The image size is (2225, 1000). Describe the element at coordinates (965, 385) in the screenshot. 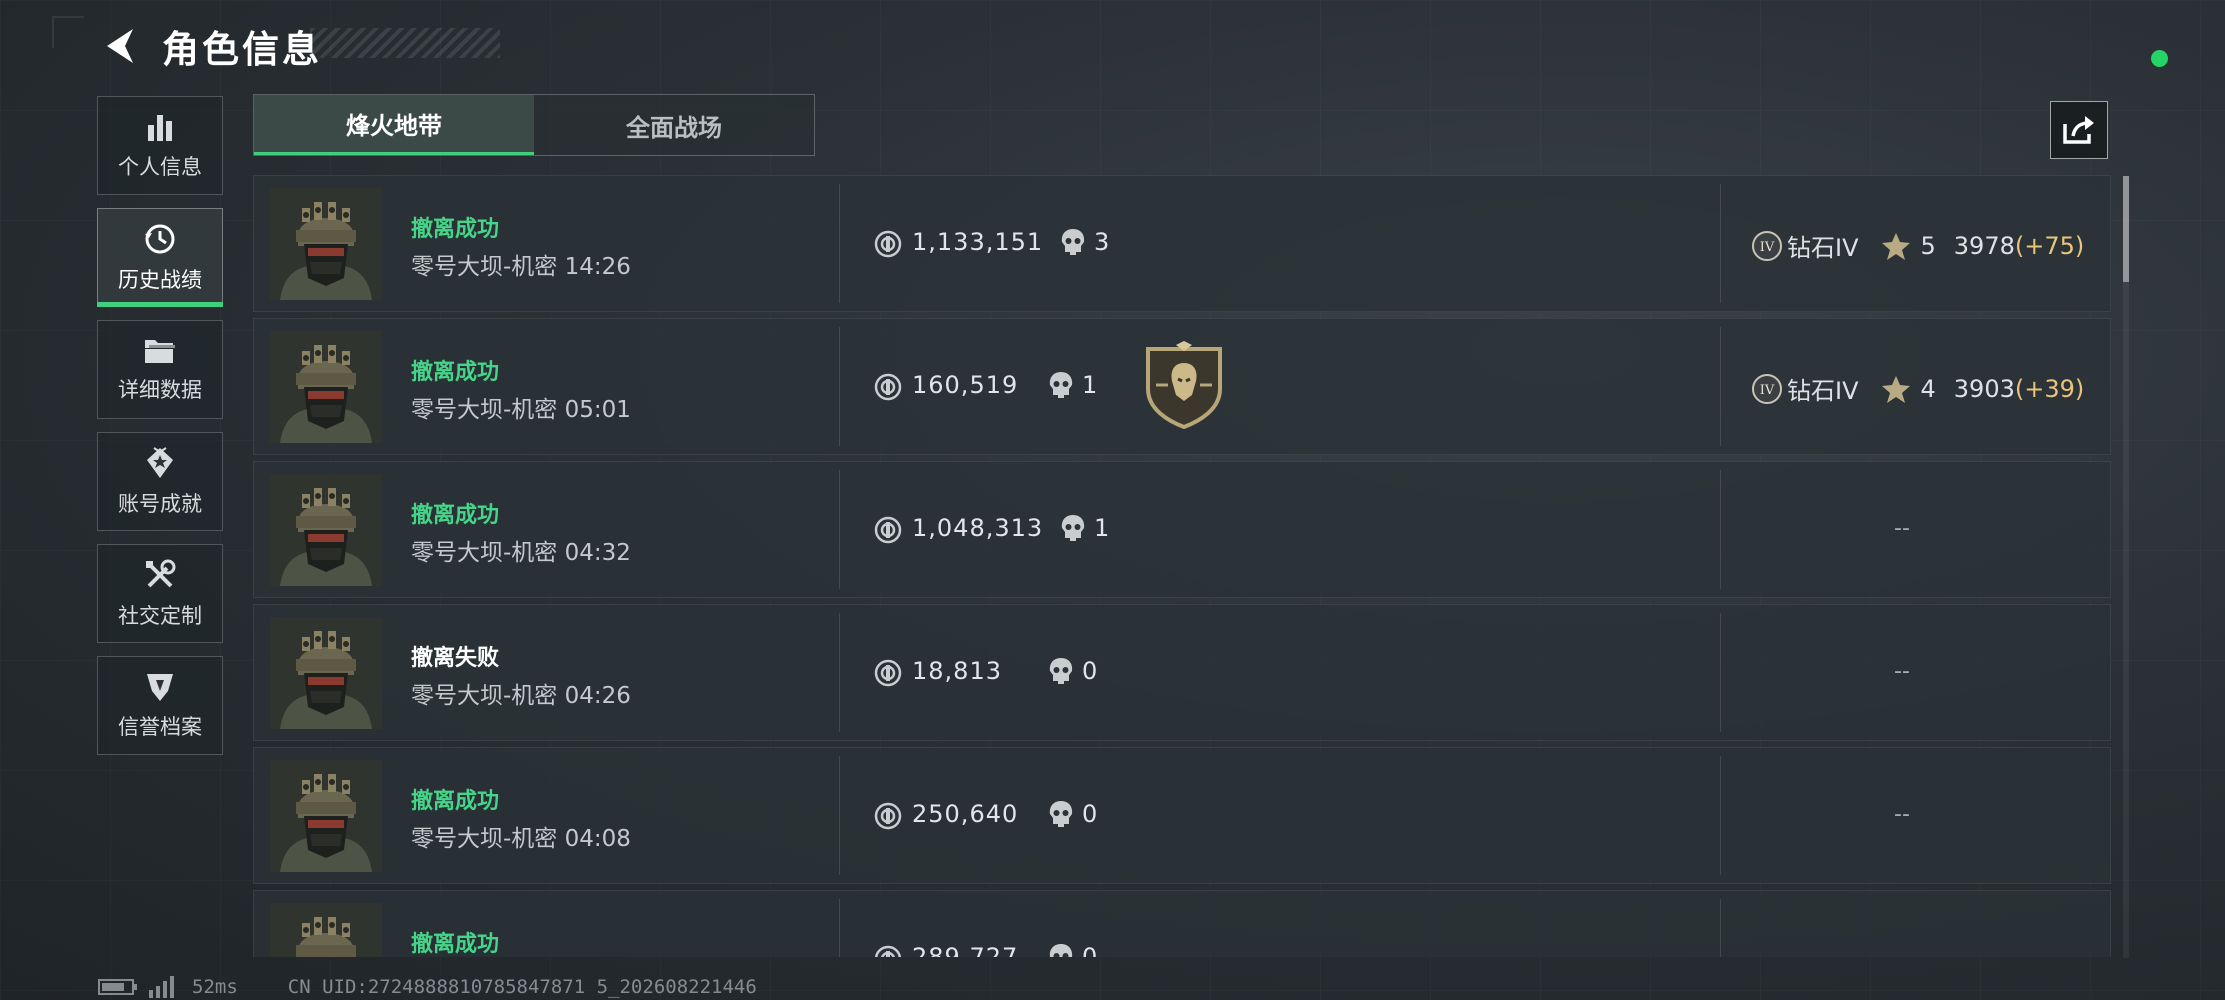

I see `loot-value: 160,519` at that location.